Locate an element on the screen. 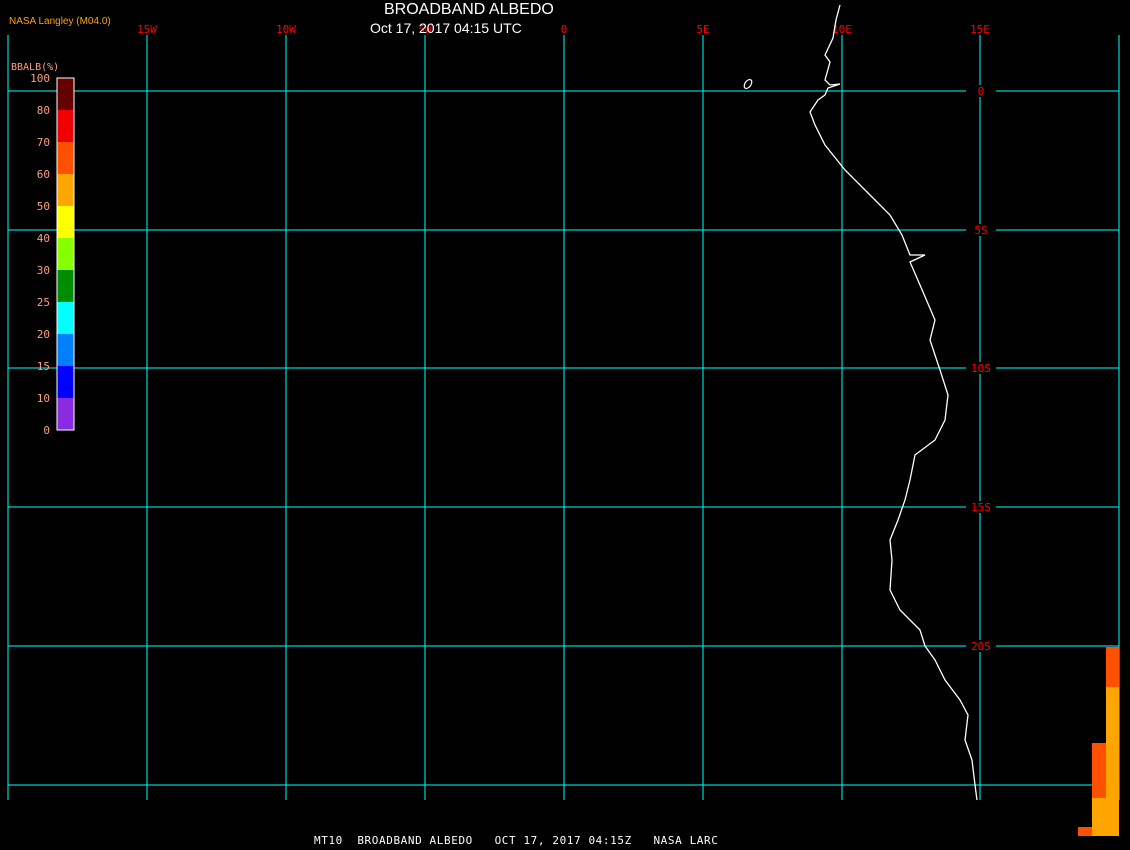 The image size is (1130, 850). map-timestamp: Oct 17, 2017 04:15 UTC is located at coordinates (446, 28).